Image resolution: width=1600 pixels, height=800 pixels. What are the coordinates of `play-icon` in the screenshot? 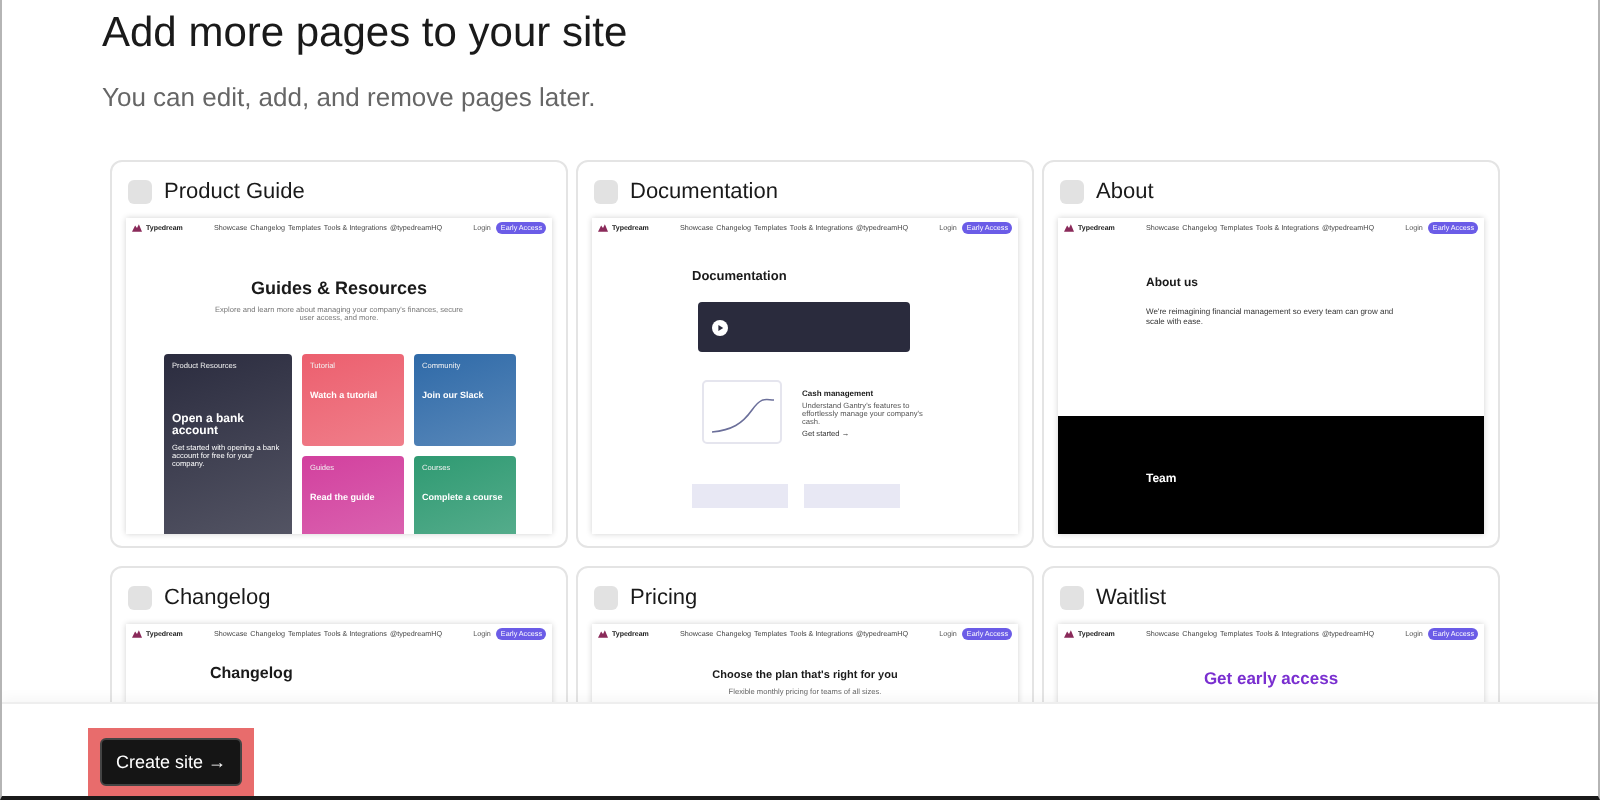 It's located at (720, 327).